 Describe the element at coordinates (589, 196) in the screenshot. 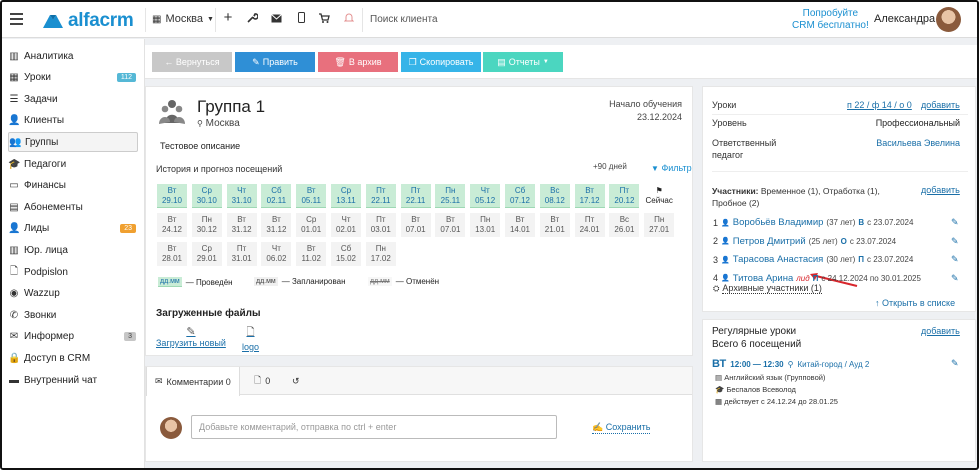

I see `attendance-cell: Вт 17.12` at that location.